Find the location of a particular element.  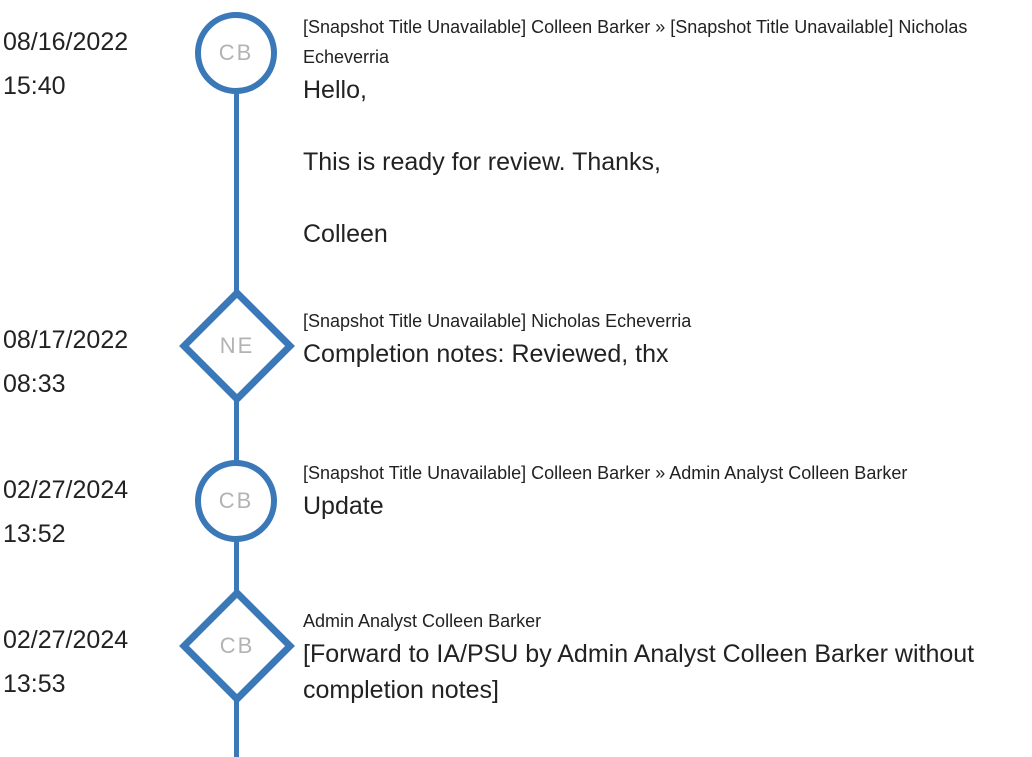

event-time: 13:52 is located at coordinates (34, 534).